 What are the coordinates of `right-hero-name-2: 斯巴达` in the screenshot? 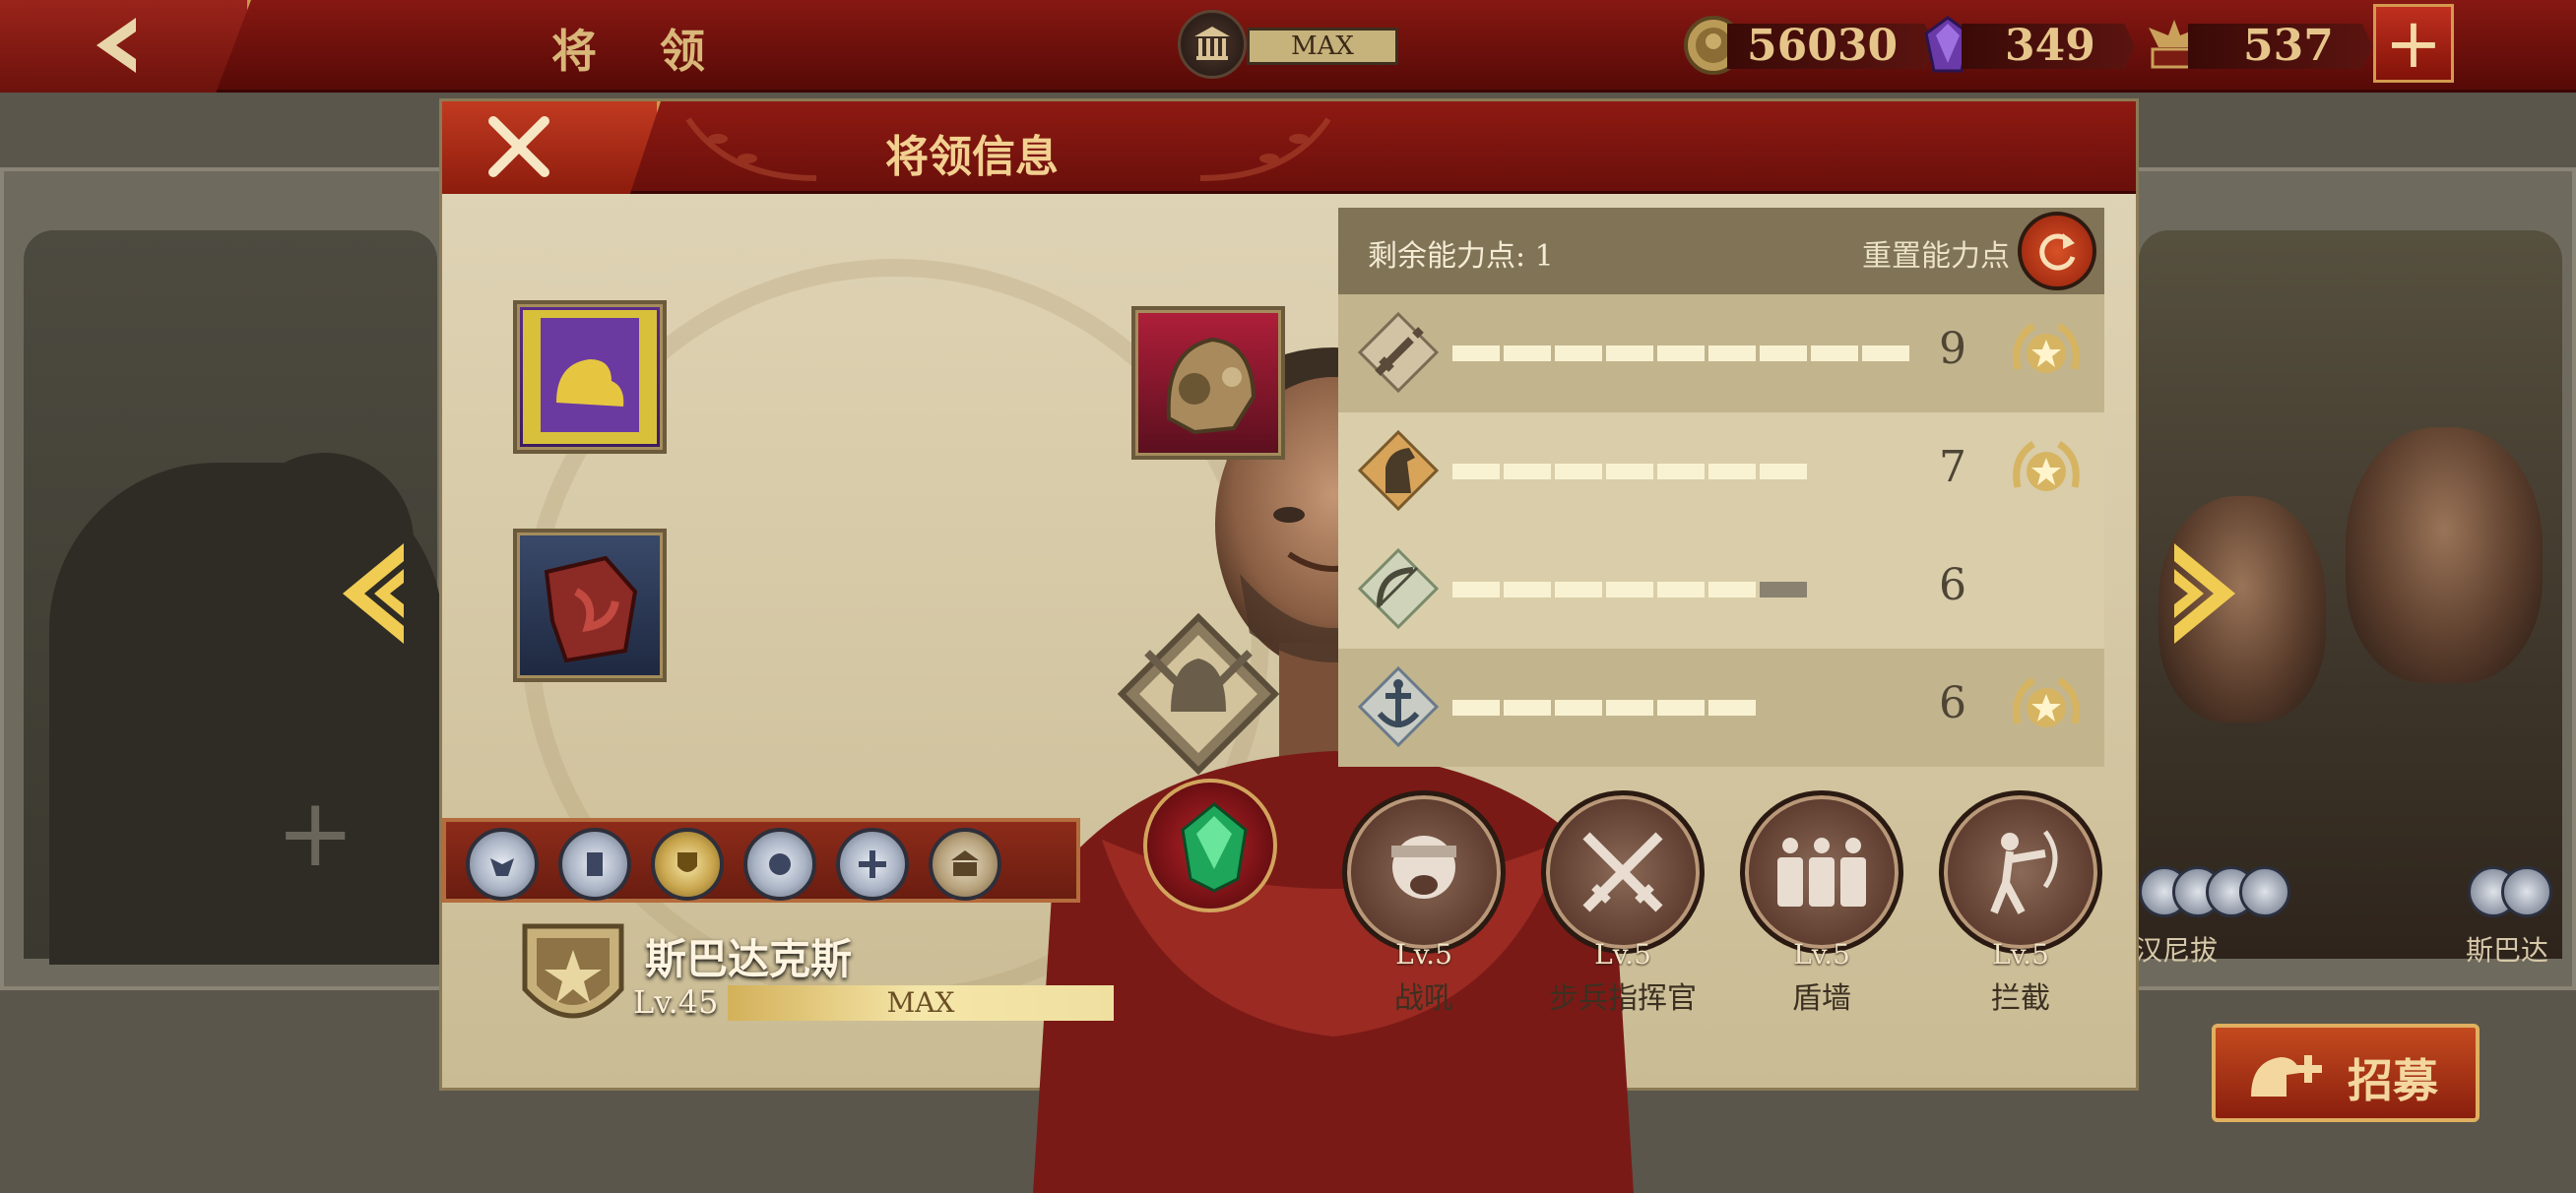 It's located at (2507, 950).